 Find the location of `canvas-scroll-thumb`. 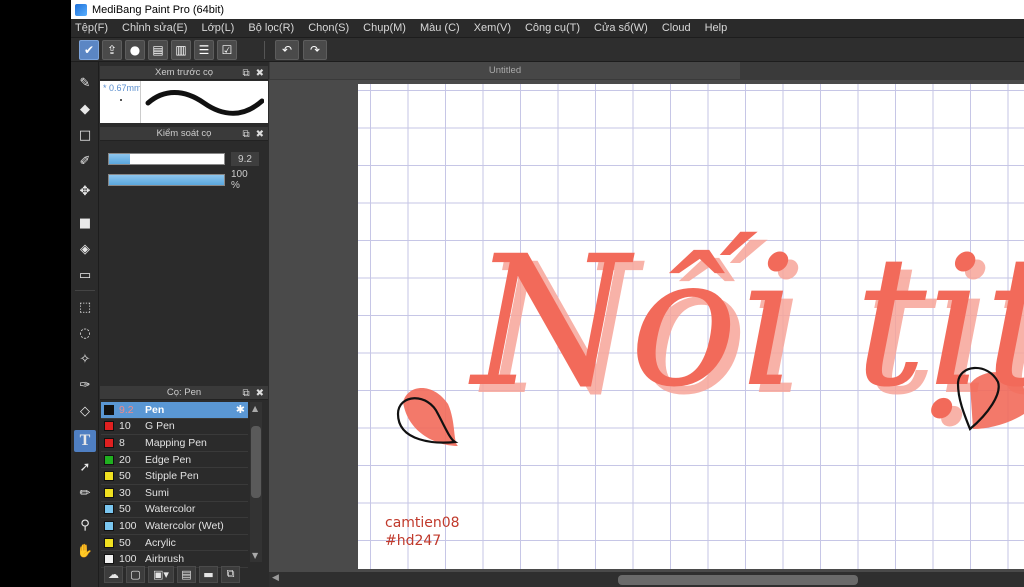

canvas-scroll-thumb is located at coordinates (738, 580).